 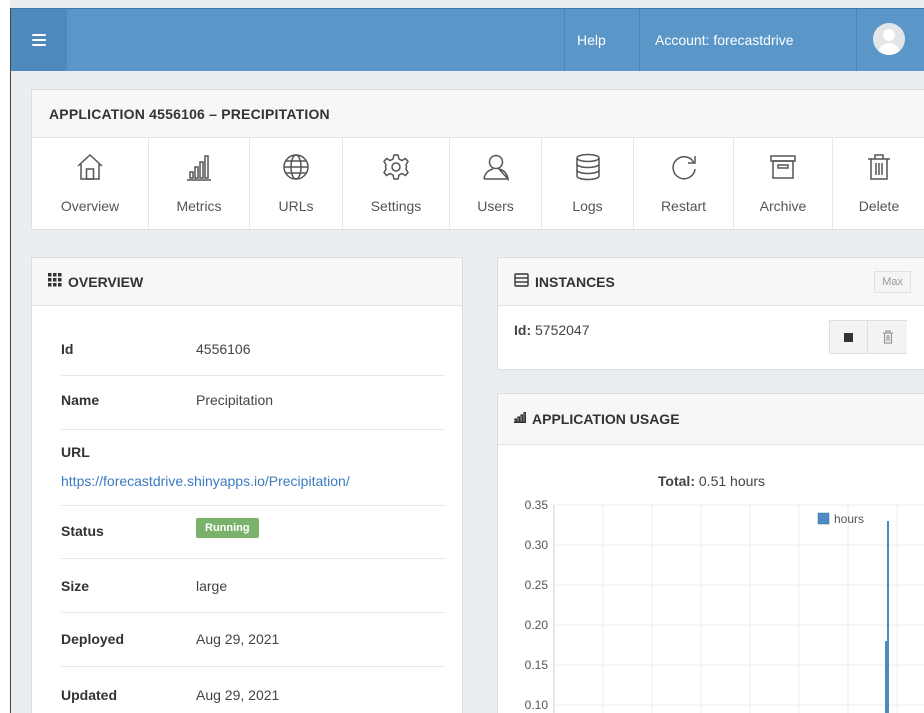 What do you see at coordinates (588, 184) in the screenshot?
I see `tool-logs-button: Logs` at bounding box center [588, 184].